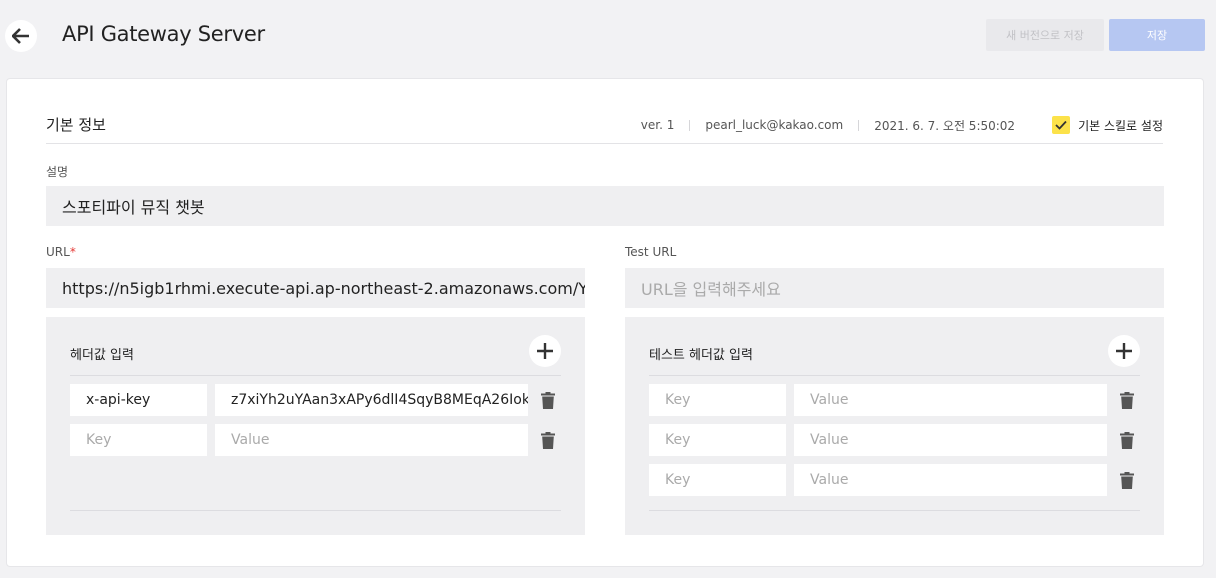 Image resolution: width=1216 pixels, height=578 pixels. Describe the element at coordinates (138, 440) in the screenshot. I see `header-key-input: Key` at that location.